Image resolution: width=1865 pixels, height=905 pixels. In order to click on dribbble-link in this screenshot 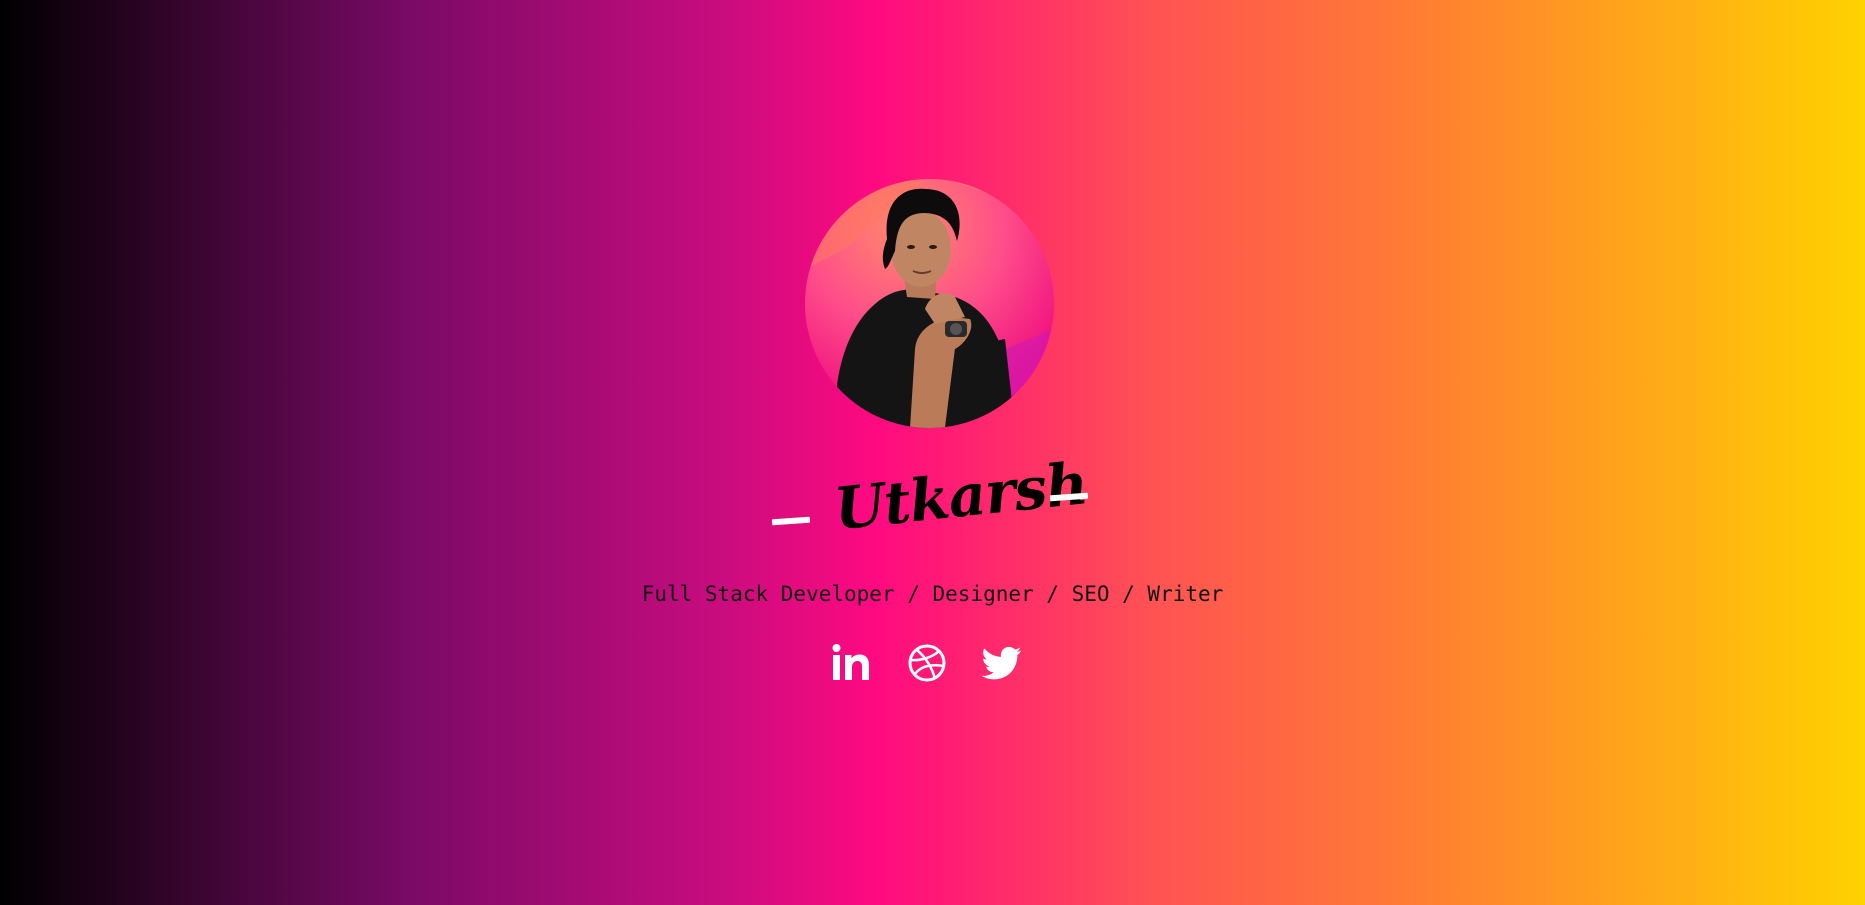, I will do `click(927, 663)`.